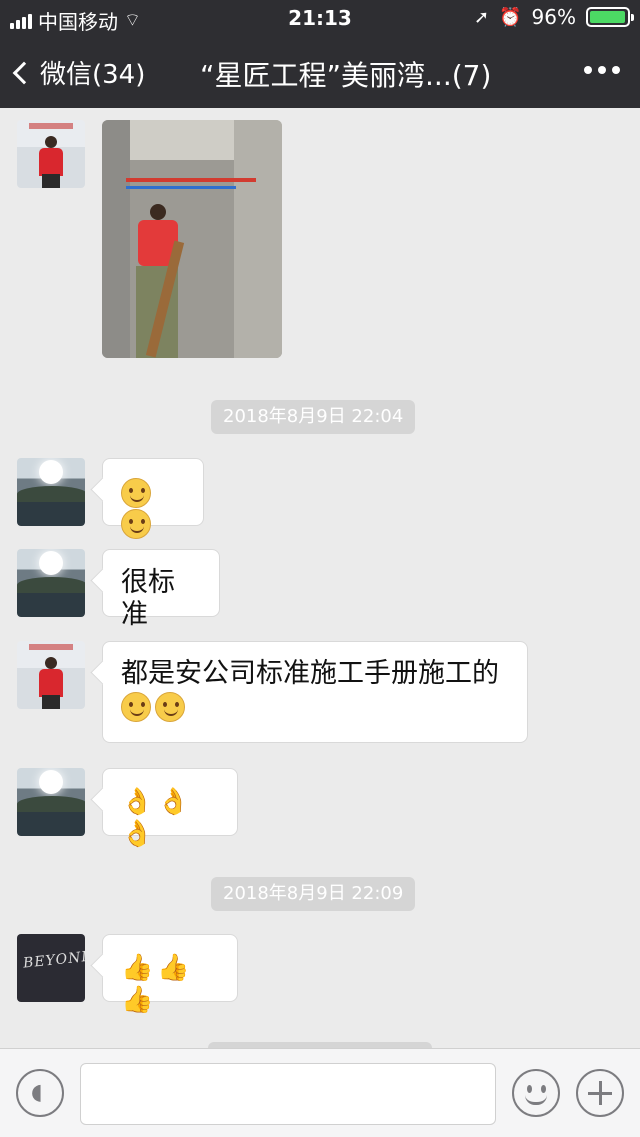 The image size is (640, 1137). What do you see at coordinates (153, 498) in the screenshot?
I see `message-bubble` at bounding box center [153, 498].